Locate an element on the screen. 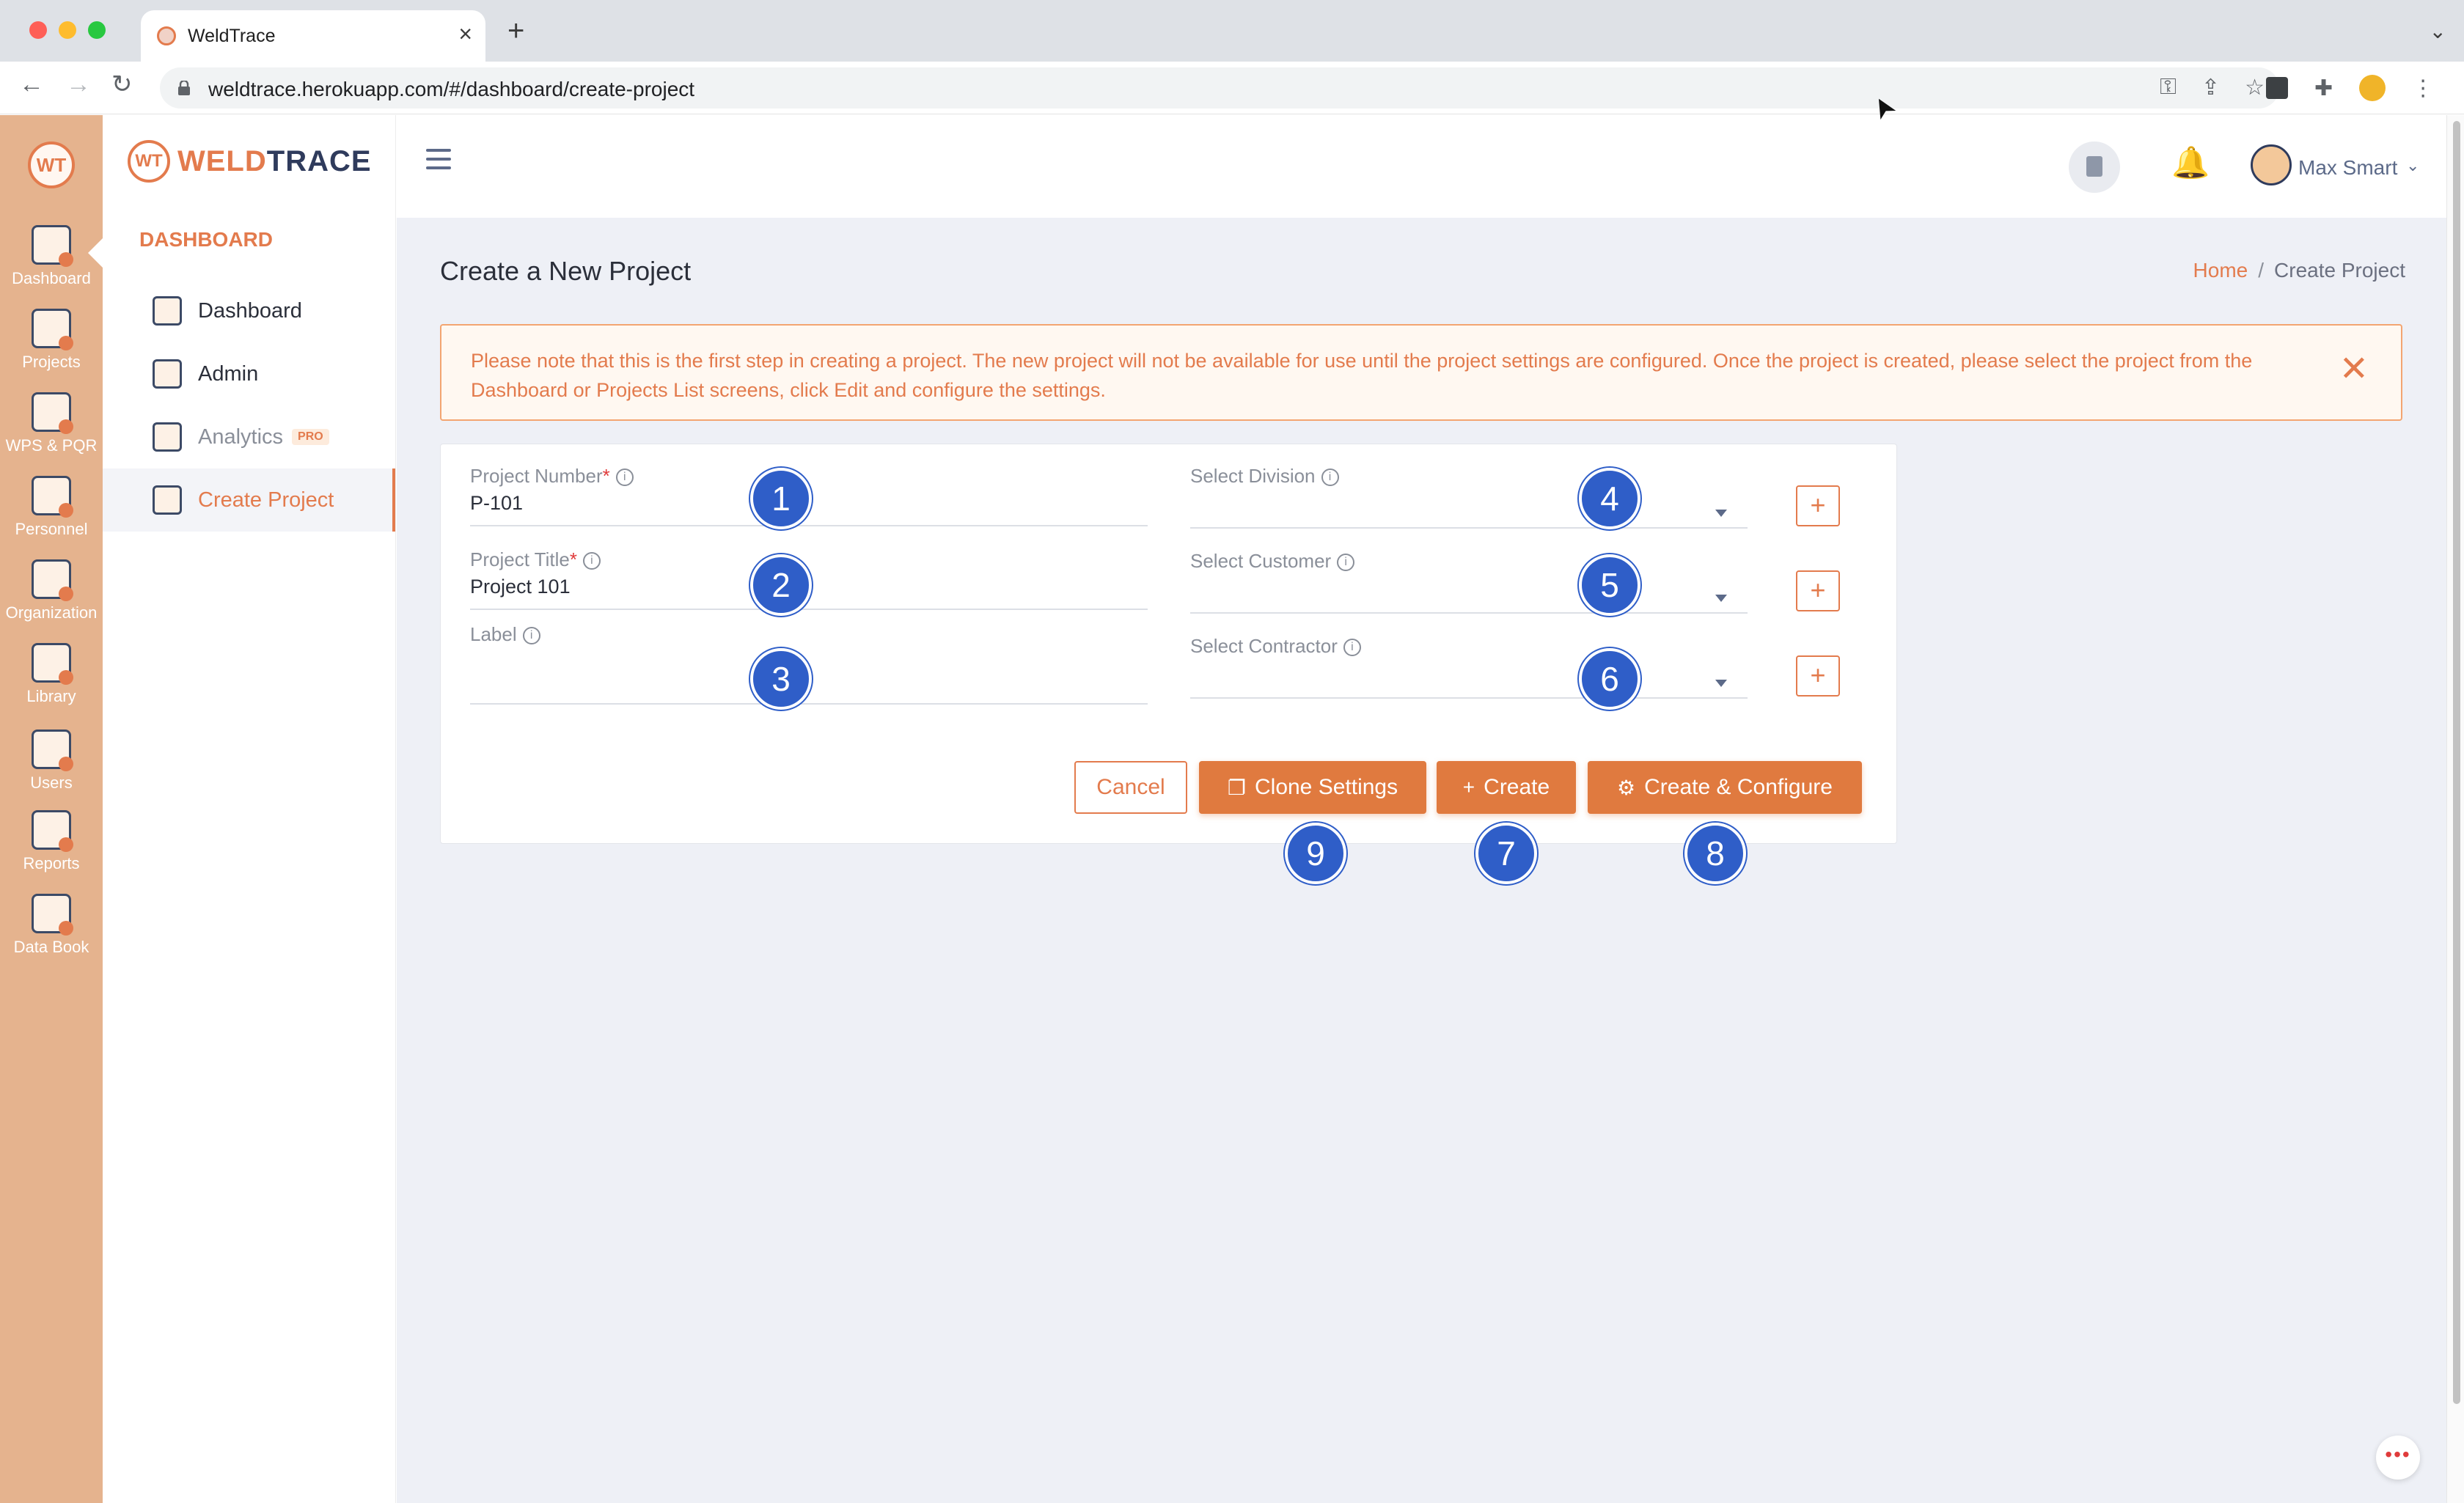 This screenshot has width=2464, height=1503. browser-tab-weldtrace: WeldTrace × is located at coordinates (313, 36).